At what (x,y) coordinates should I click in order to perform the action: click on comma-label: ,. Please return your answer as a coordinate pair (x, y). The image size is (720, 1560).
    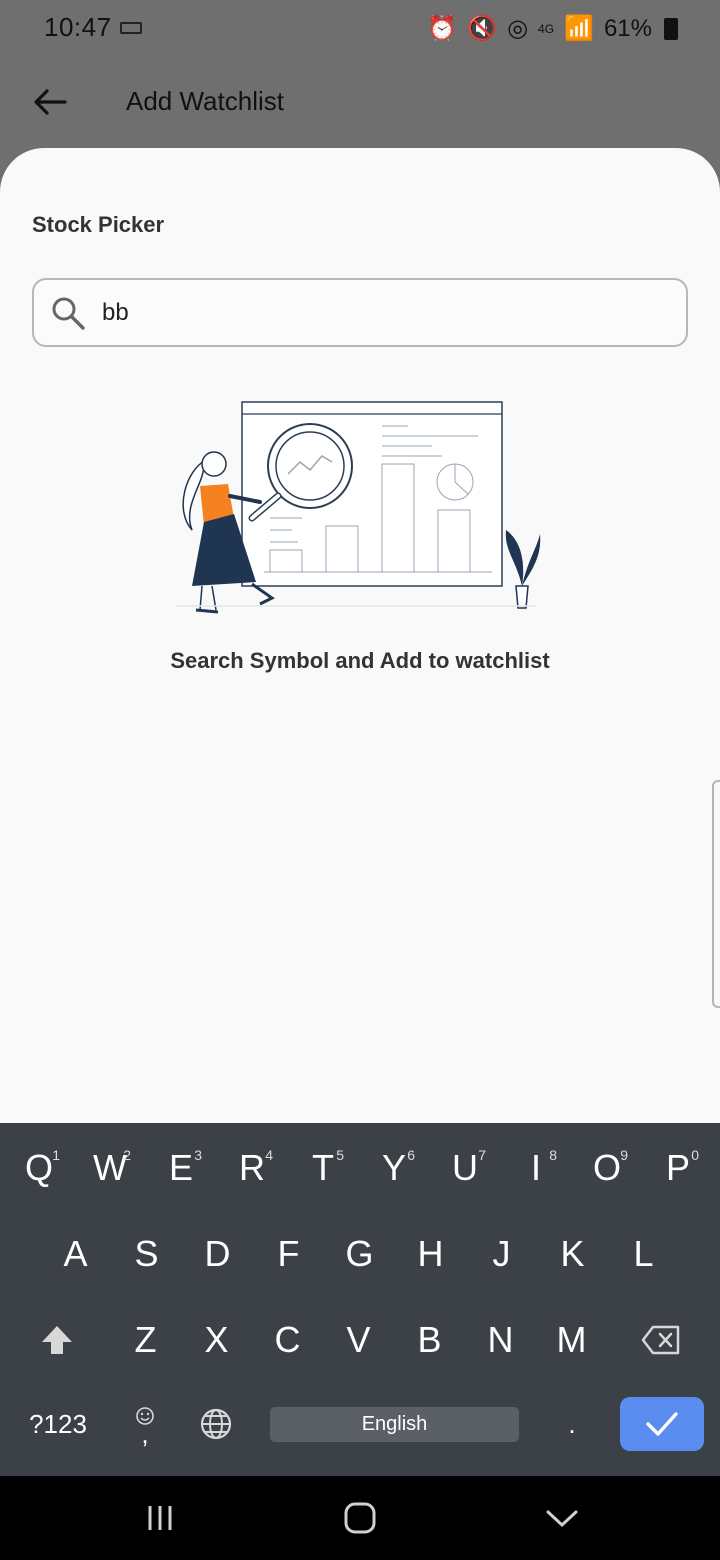
    Looking at the image, I should click on (145, 1434).